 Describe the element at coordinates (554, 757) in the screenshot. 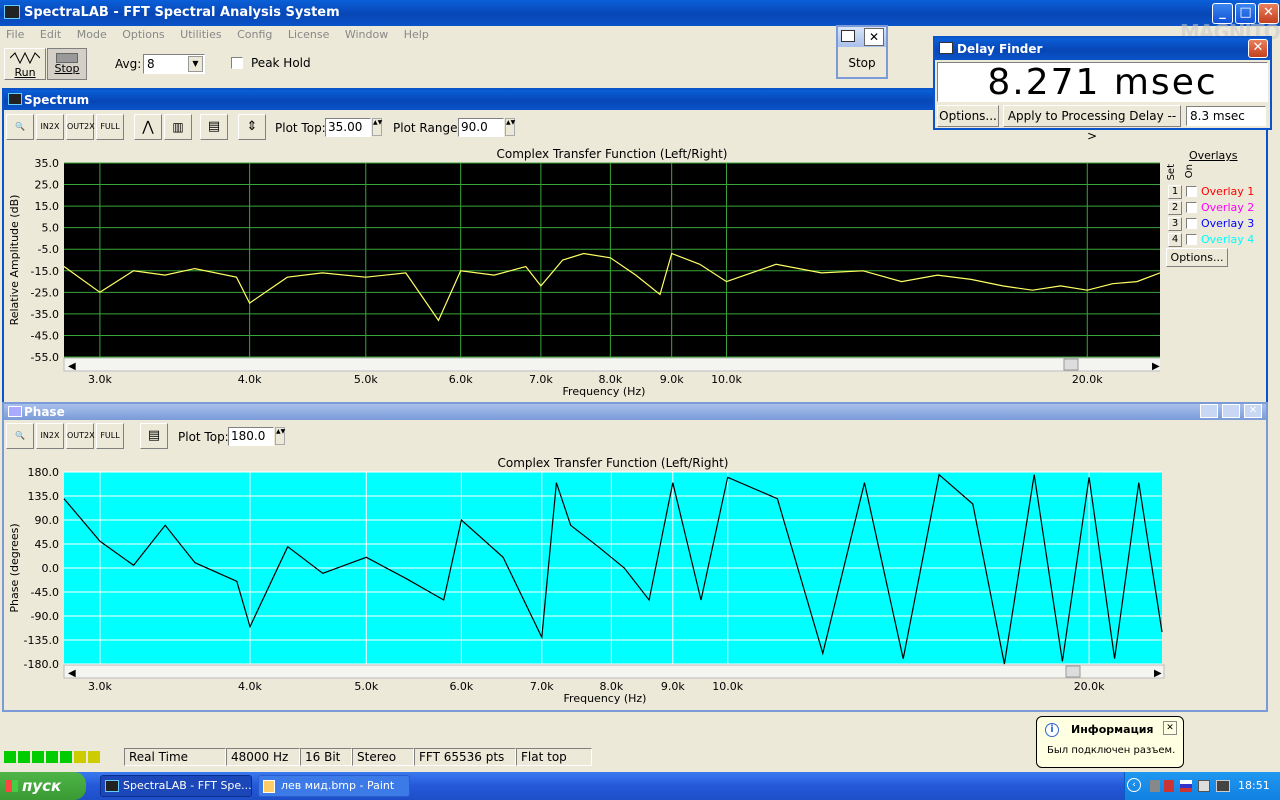

I see `status-window: Flat top` at that location.